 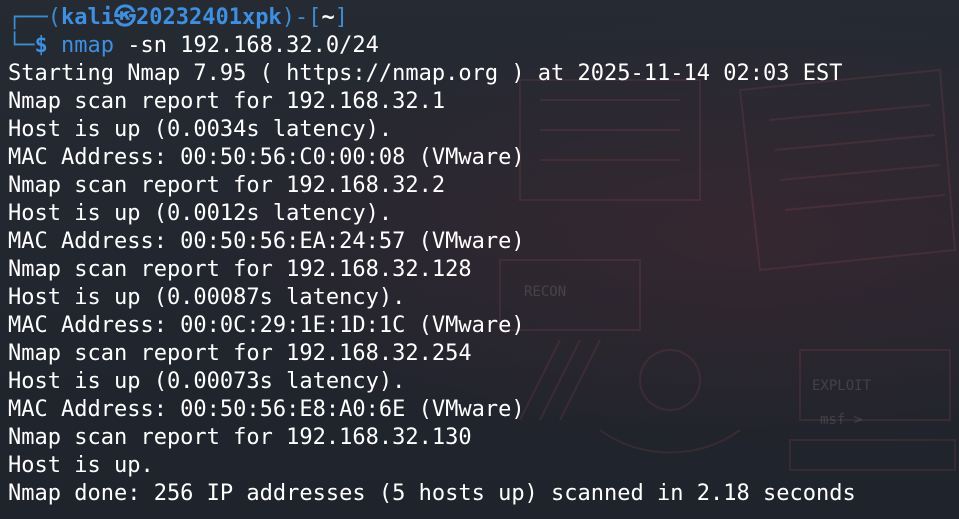 I want to click on prompt-corner-top: ┌──(, so click(x=34, y=17).